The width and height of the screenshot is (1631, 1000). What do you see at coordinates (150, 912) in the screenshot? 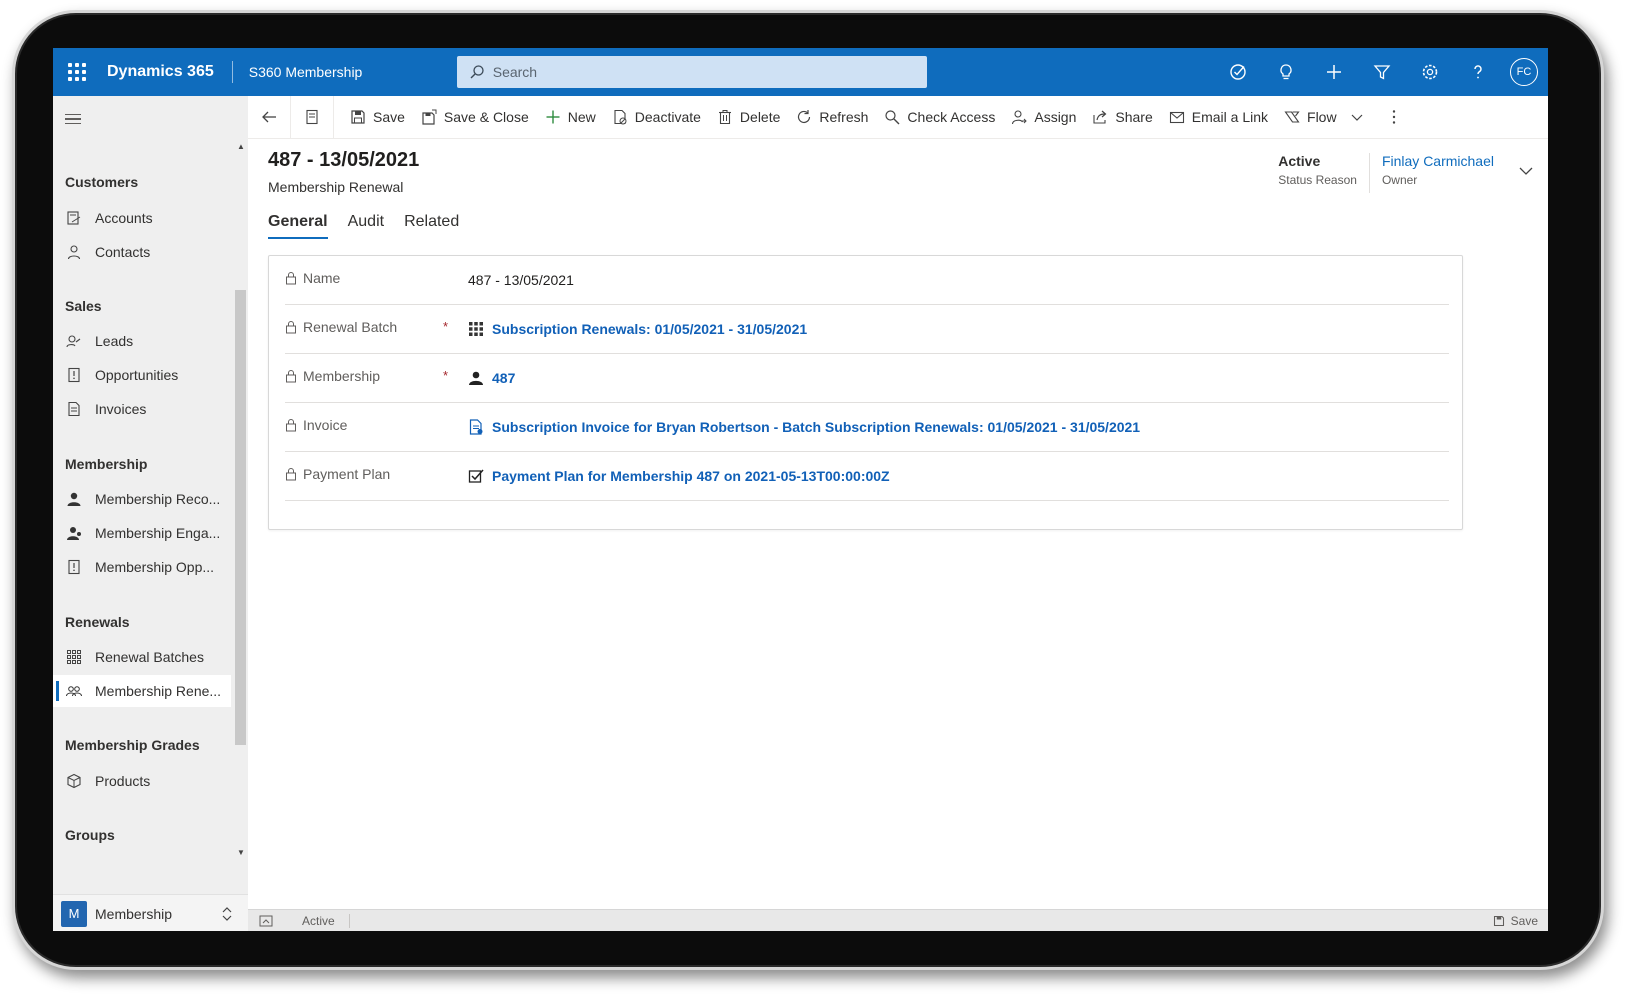
I see `area-switcher: M Membership` at bounding box center [150, 912].